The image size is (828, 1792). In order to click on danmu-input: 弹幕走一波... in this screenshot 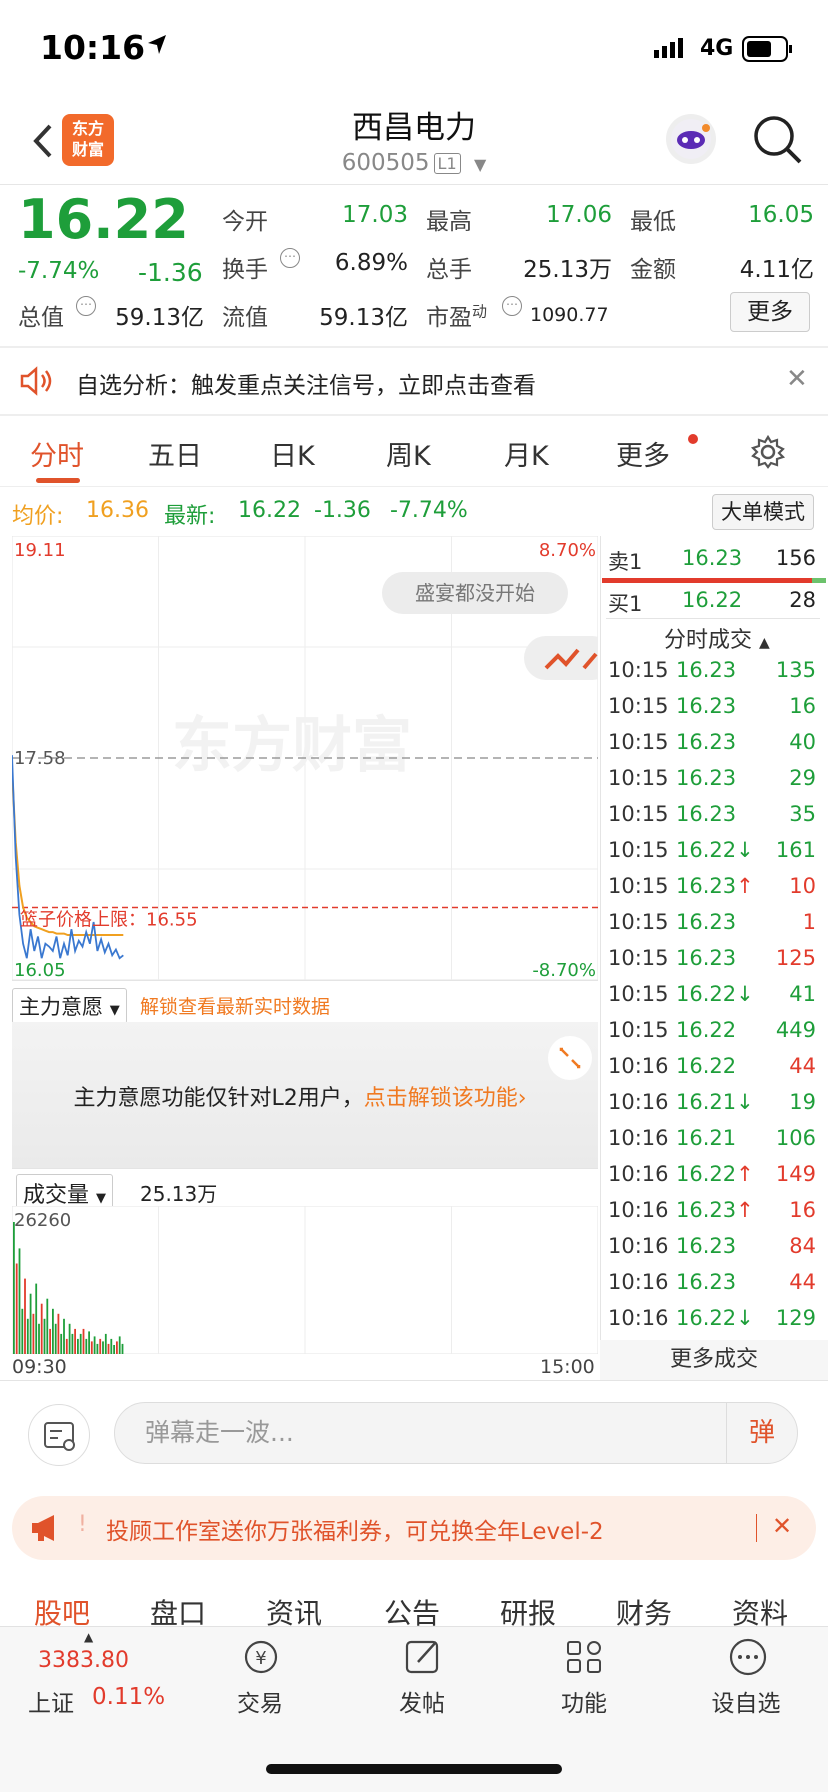, I will do `click(421, 1433)`.